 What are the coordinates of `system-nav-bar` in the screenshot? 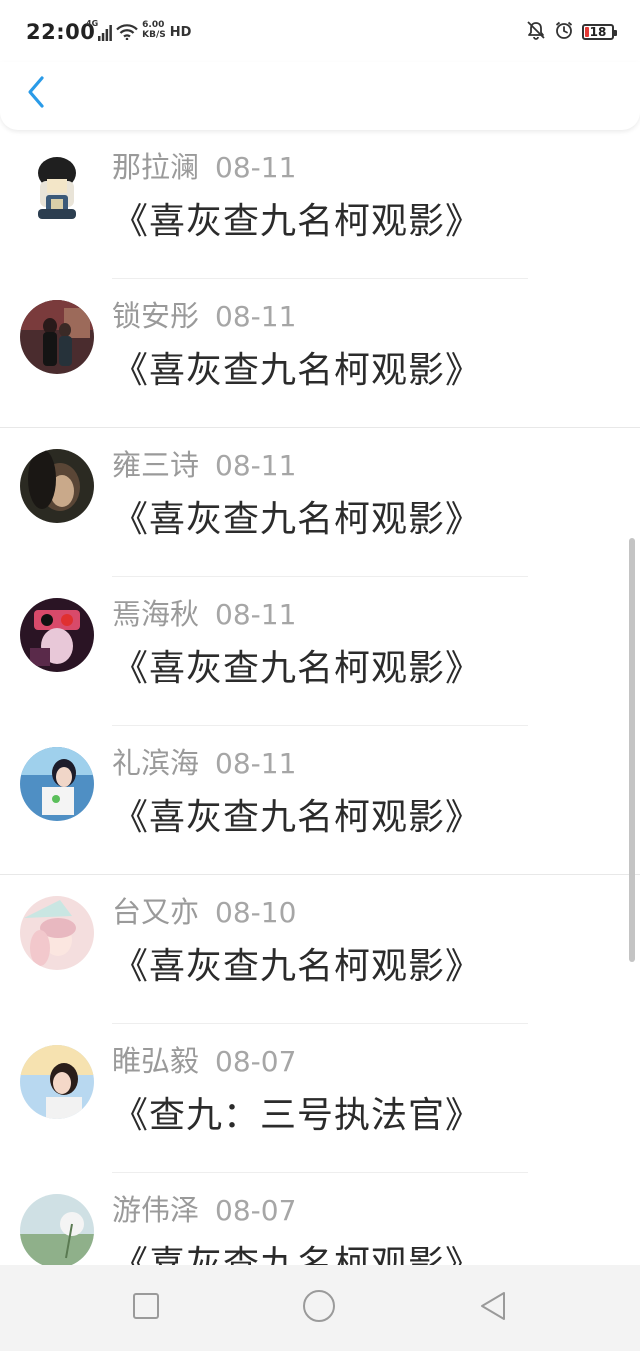 It's located at (320, 1308).